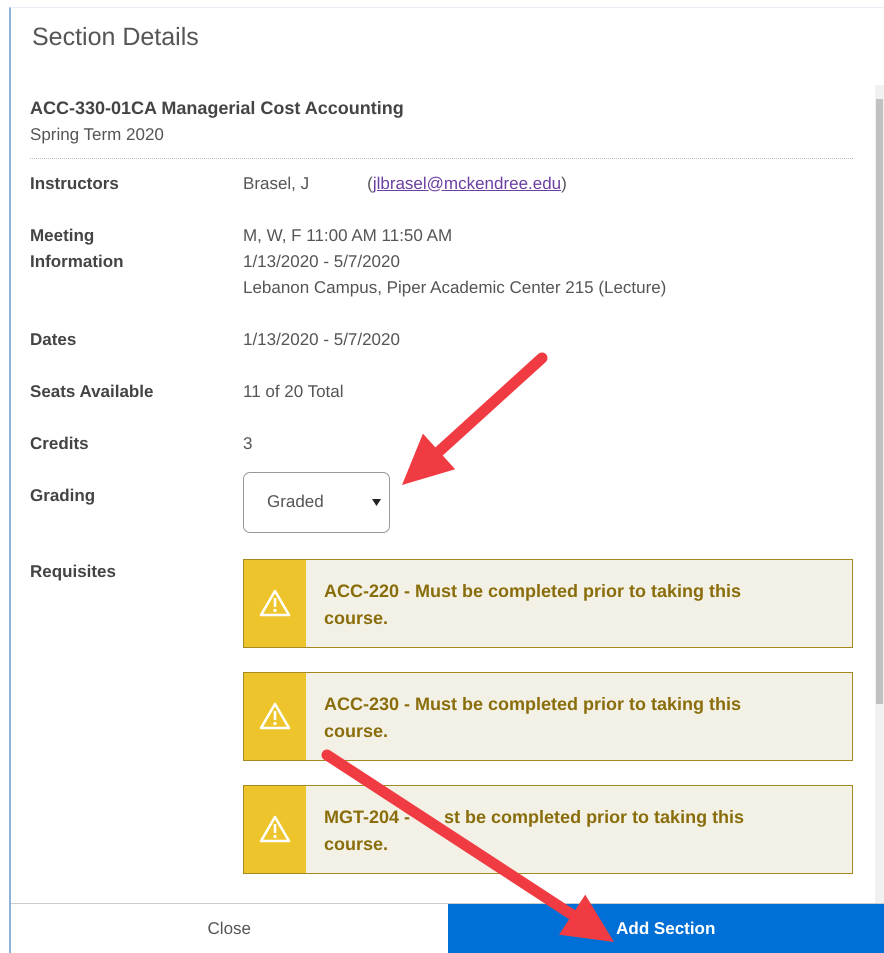 Image resolution: width=884 pixels, height=953 pixels. Describe the element at coordinates (316, 502) in the screenshot. I see `grading-dropdown: Graded` at that location.